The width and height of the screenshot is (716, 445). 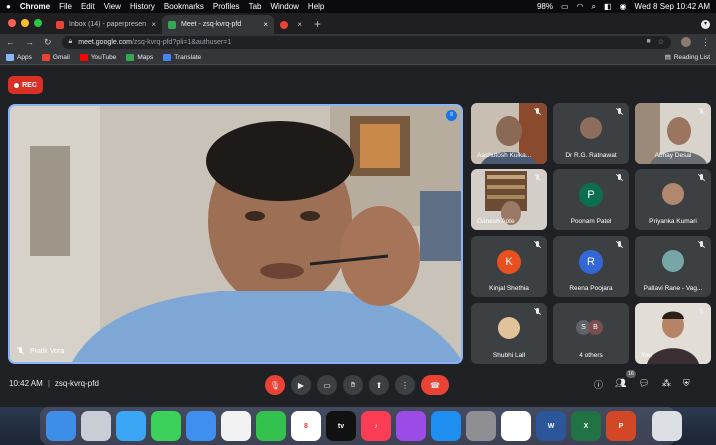 What do you see at coordinates (61, 426) in the screenshot?
I see `dock-app-finder` at bounding box center [61, 426].